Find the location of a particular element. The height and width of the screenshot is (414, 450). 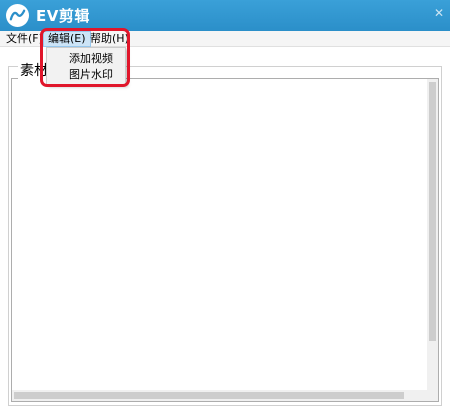

menu-help: 帮助(H) is located at coordinates (109, 39).